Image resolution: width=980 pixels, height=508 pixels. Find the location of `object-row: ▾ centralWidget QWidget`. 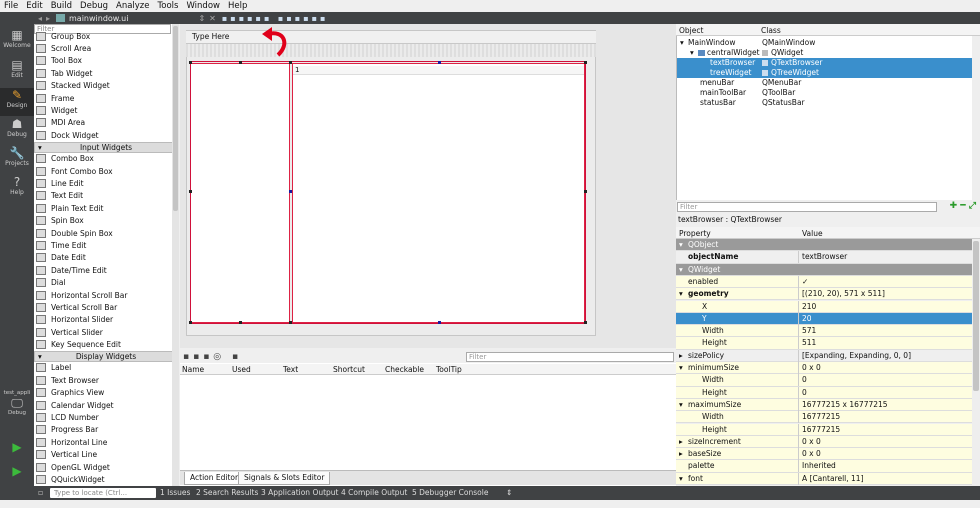

object-row: ▾ centralWidget QWidget is located at coordinates (826, 53).